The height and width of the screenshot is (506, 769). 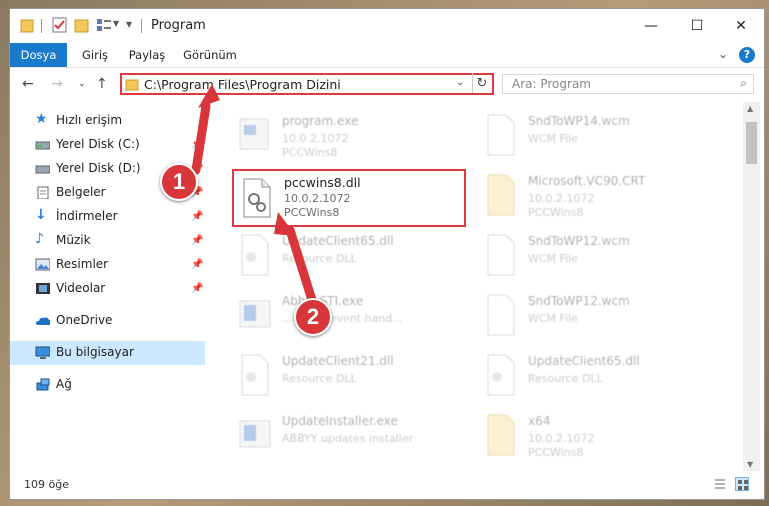 What do you see at coordinates (254, 194) in the screenshot?
I see `callout-arrows` at bounding box center [254, 194].